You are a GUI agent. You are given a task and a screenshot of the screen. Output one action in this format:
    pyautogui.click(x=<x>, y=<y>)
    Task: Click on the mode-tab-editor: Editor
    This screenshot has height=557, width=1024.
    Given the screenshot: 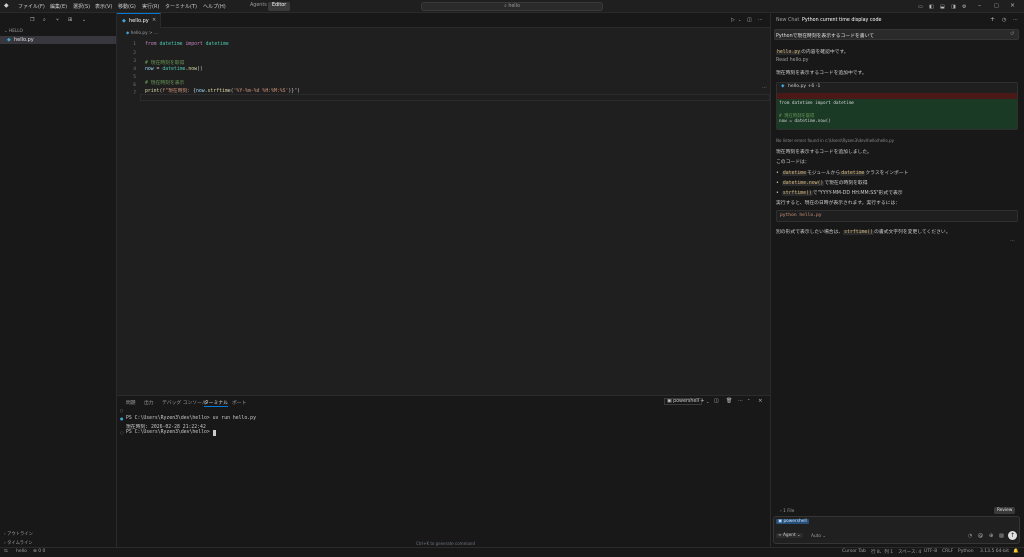 What is the action you would take?
    pyautogui.click(x=279, y=6)
    